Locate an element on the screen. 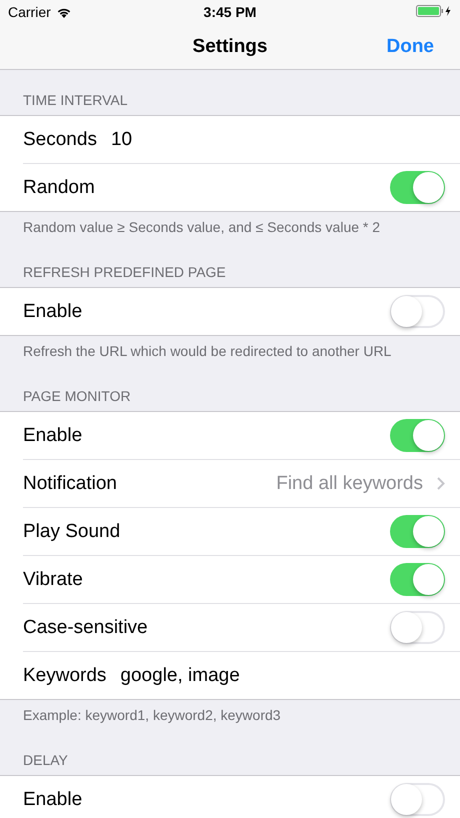  battery-icon is located at coordinates (434, 11).